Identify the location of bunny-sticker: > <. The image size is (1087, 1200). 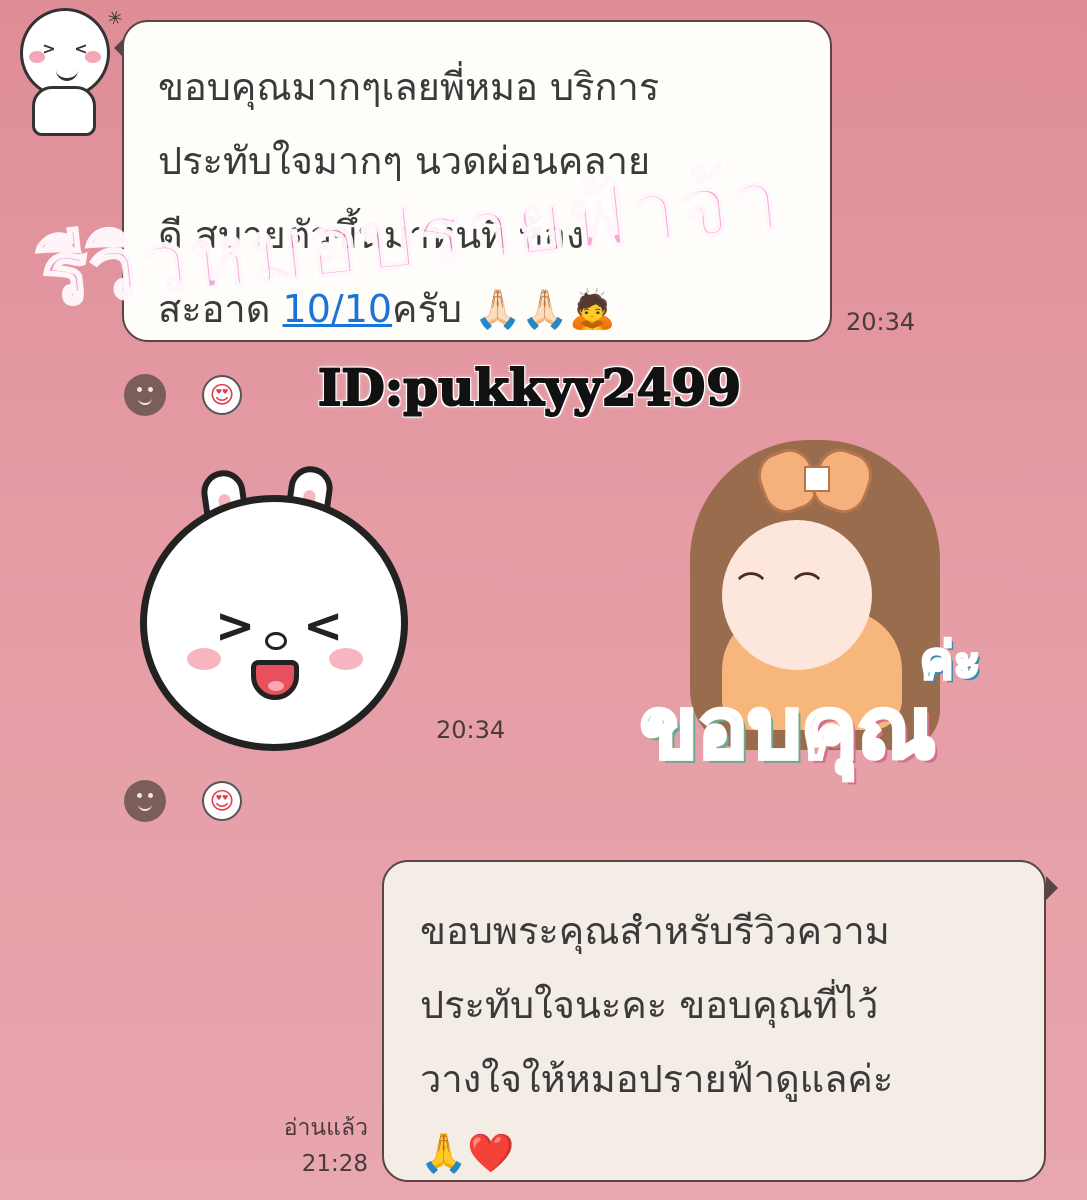
(274, 623).